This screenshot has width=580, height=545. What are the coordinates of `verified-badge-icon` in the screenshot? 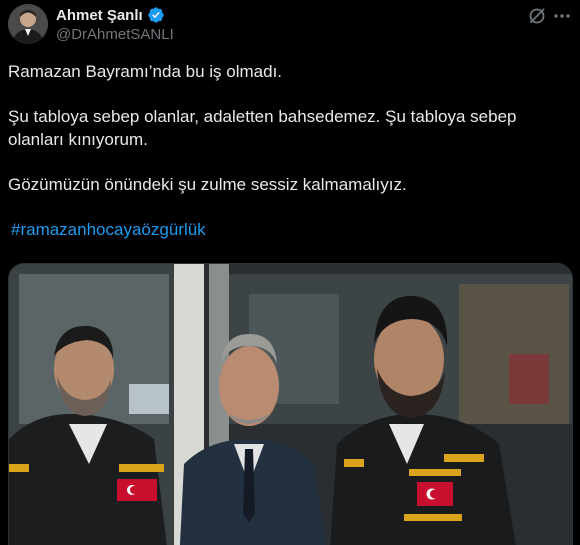 It's located at (156, 15).